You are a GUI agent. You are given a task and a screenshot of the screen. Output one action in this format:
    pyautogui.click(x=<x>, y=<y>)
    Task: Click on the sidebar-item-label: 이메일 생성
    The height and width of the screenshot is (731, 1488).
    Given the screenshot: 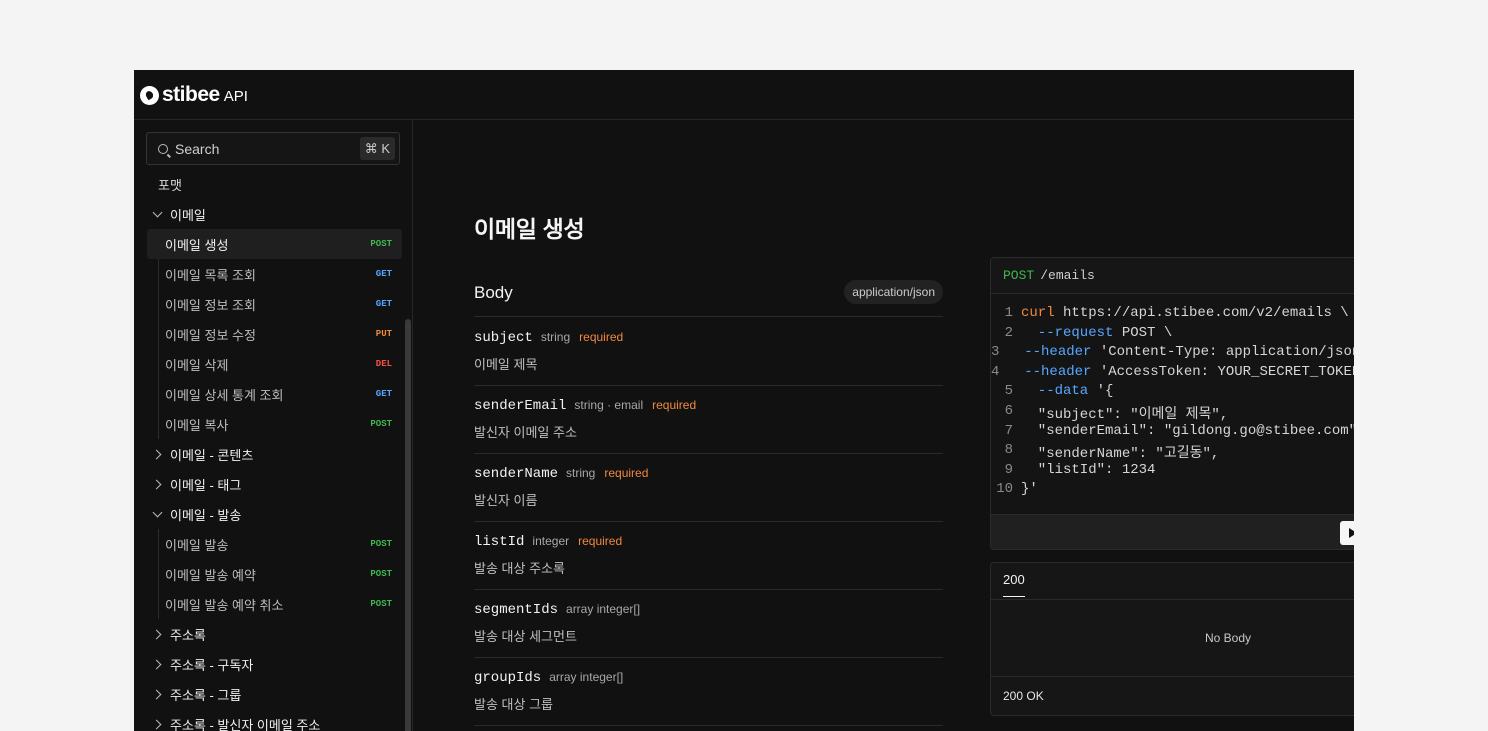 What is the action you would take?
    pyautogui.click(x=197, y=245)
    